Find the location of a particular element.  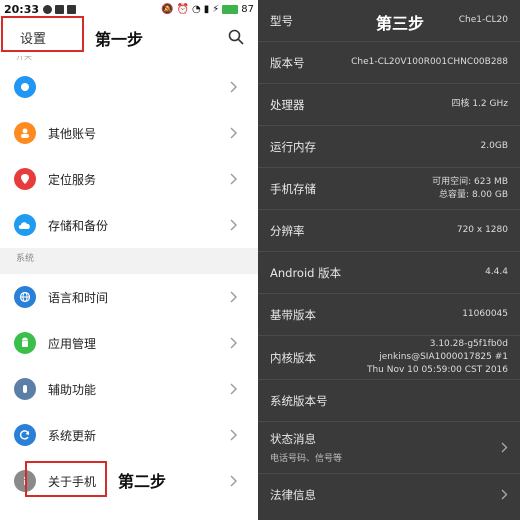

header: 设置 第一步 is located at coordinates (129, 36).